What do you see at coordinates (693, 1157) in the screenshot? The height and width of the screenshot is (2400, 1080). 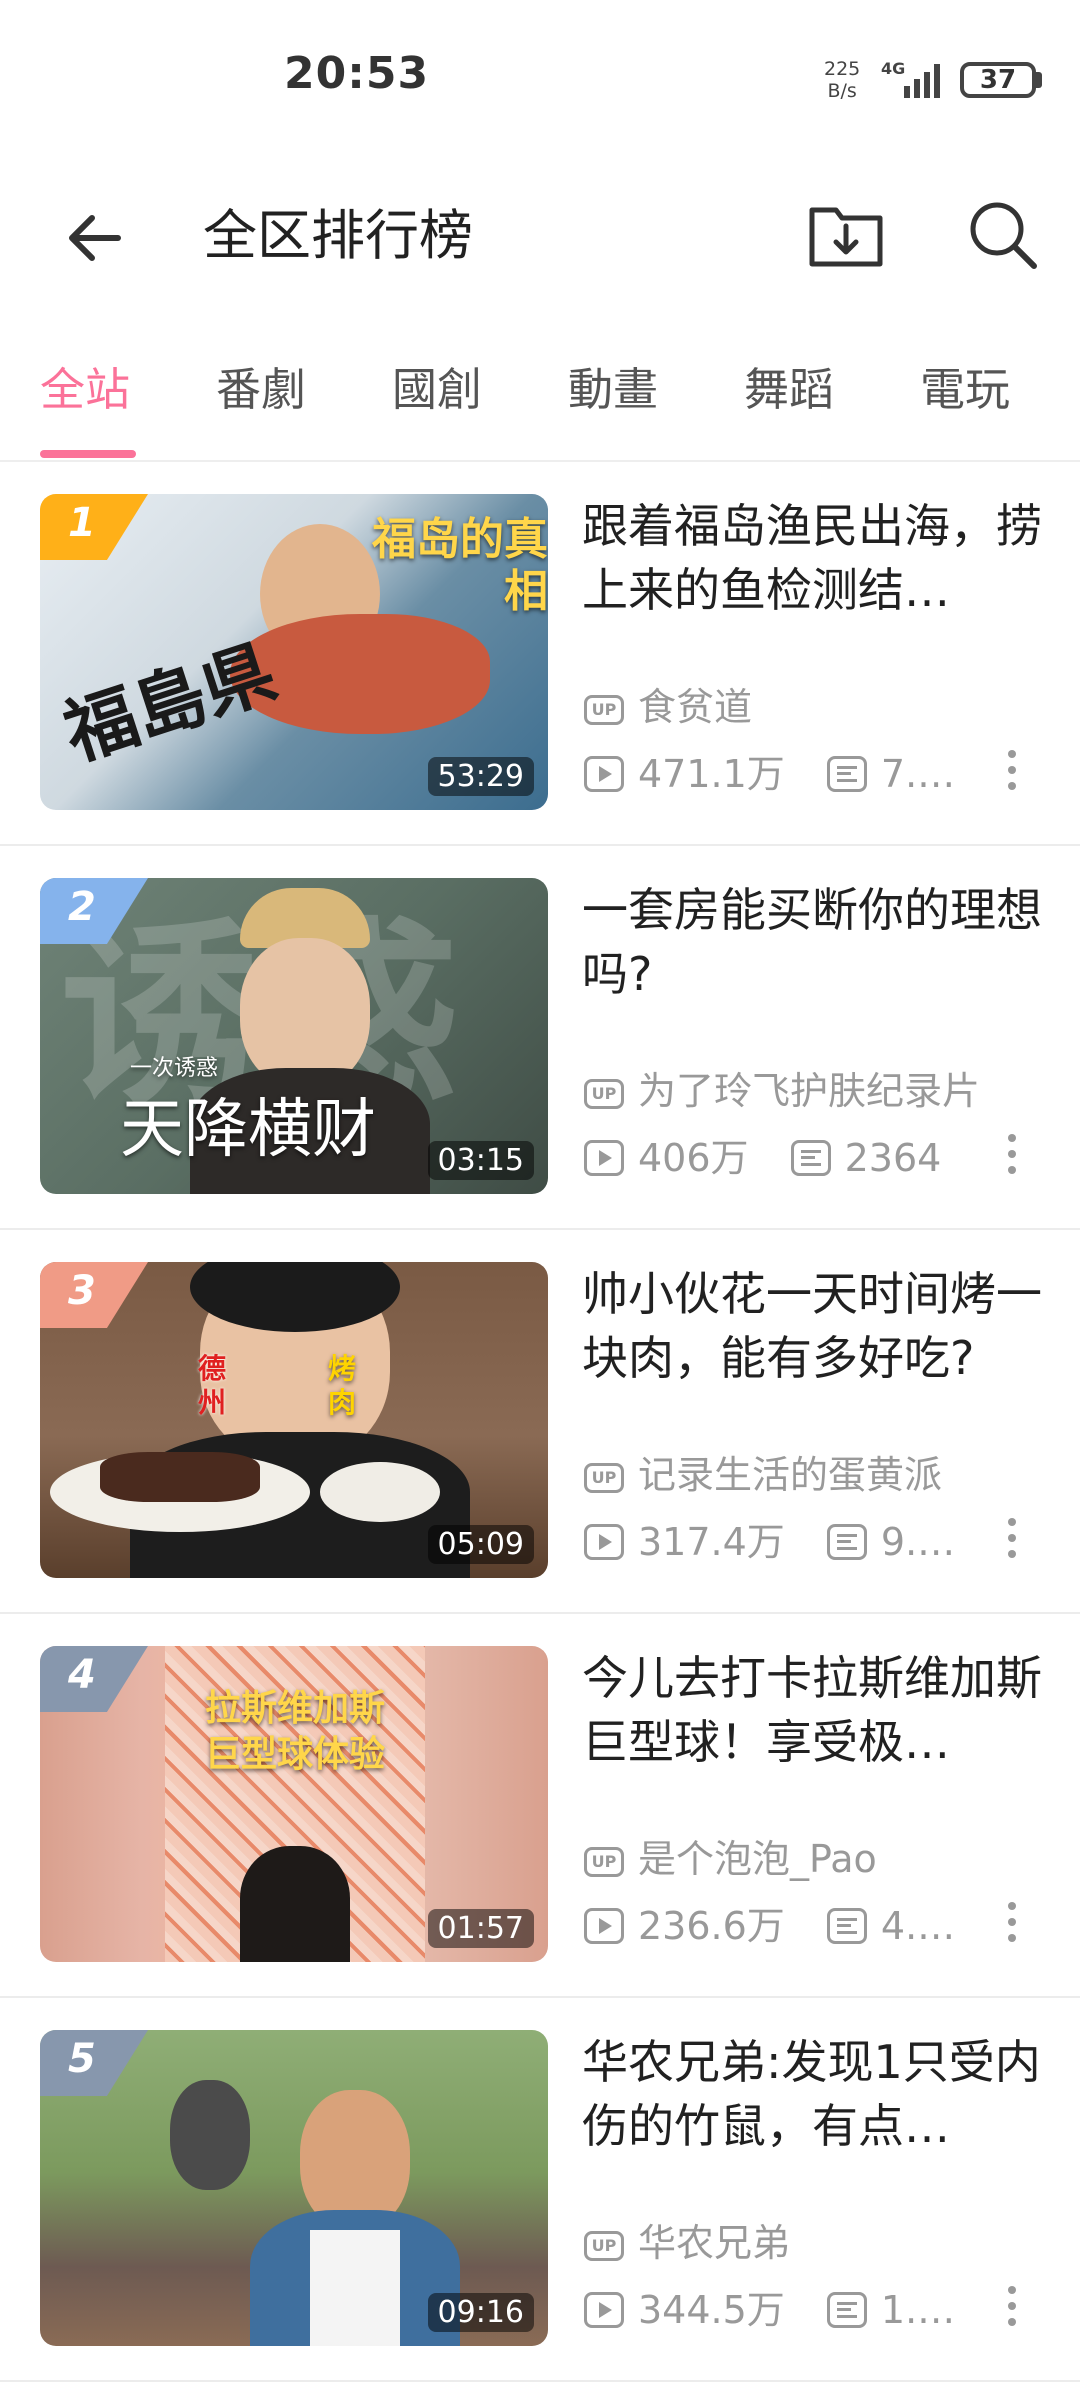 I see `view-count: 406万` at bounding box center [693, 1157].